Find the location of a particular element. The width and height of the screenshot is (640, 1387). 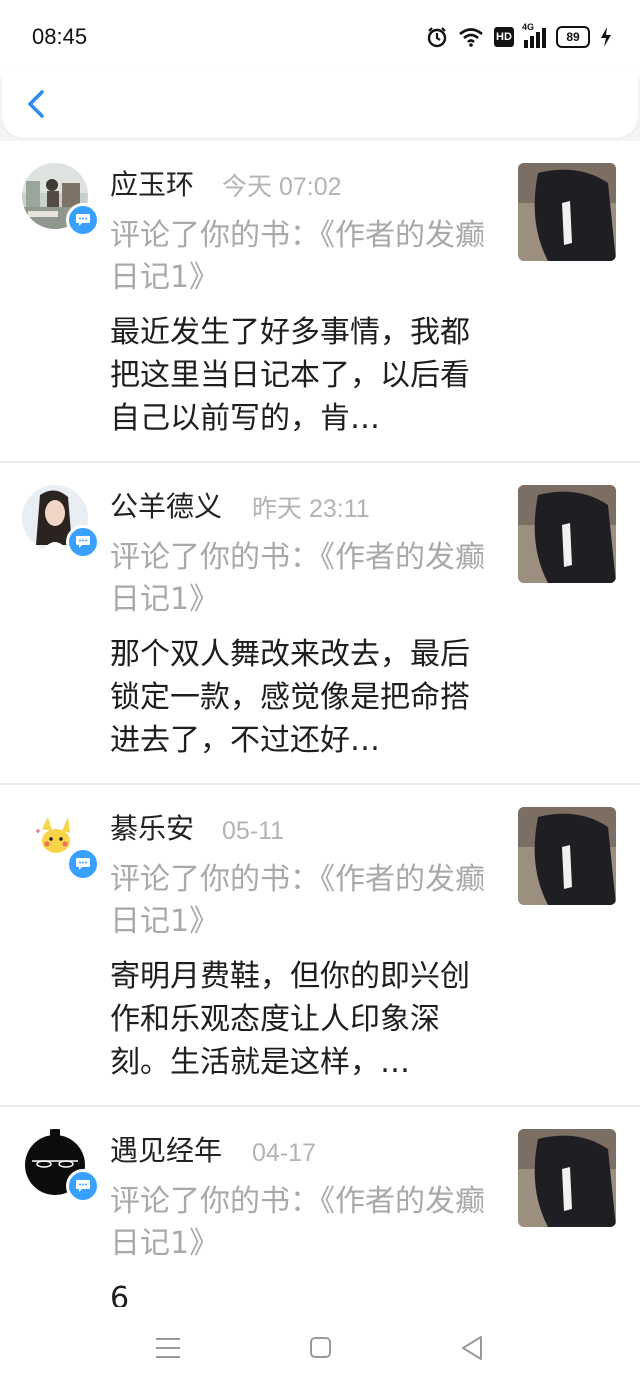

commenter-name: 綦乐安 is located at coordinates (152, 829).